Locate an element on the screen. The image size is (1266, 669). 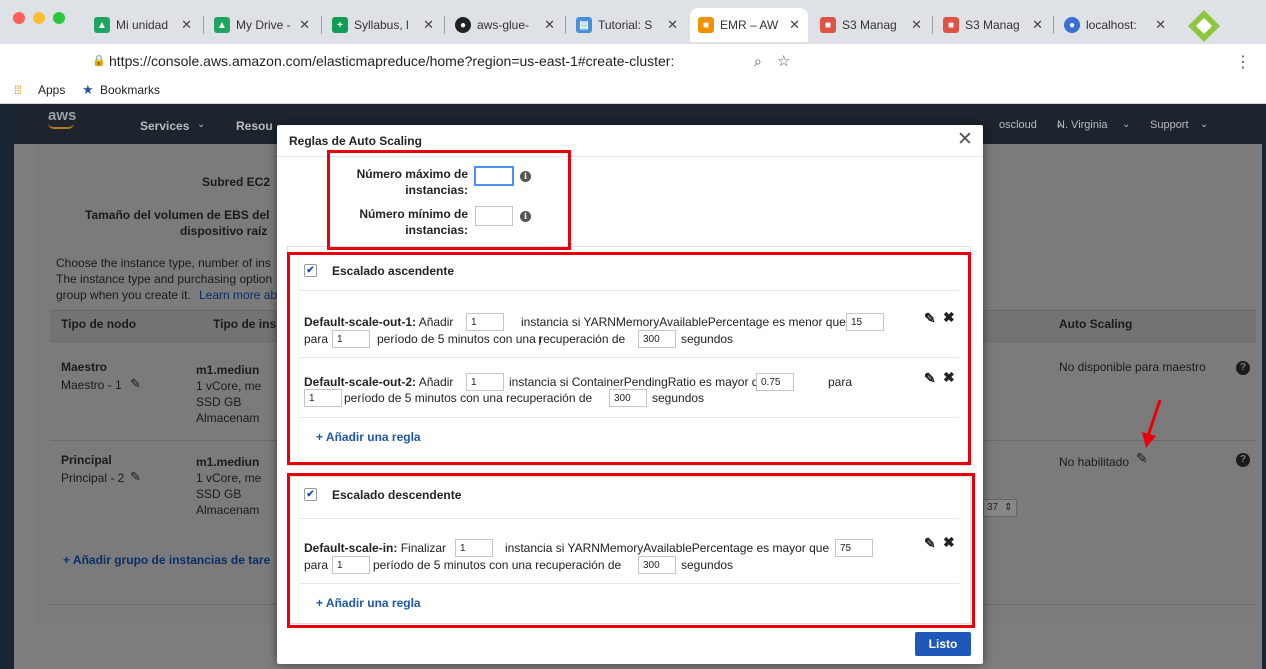
minimize-window-icon is located at coordinates (39, 18).